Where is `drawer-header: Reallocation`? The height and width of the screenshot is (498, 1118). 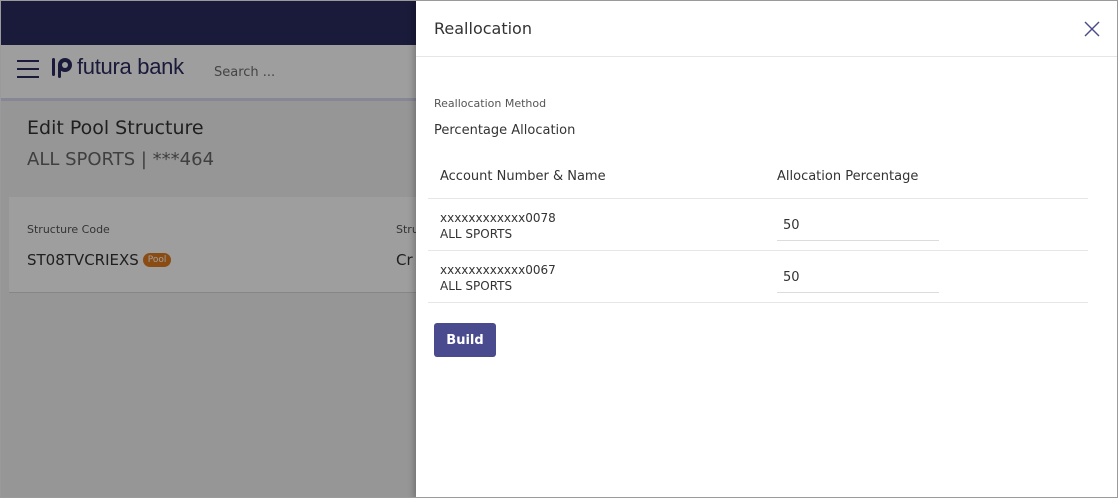 drawer-header: Reallocation is located at coordinates (766, 29).